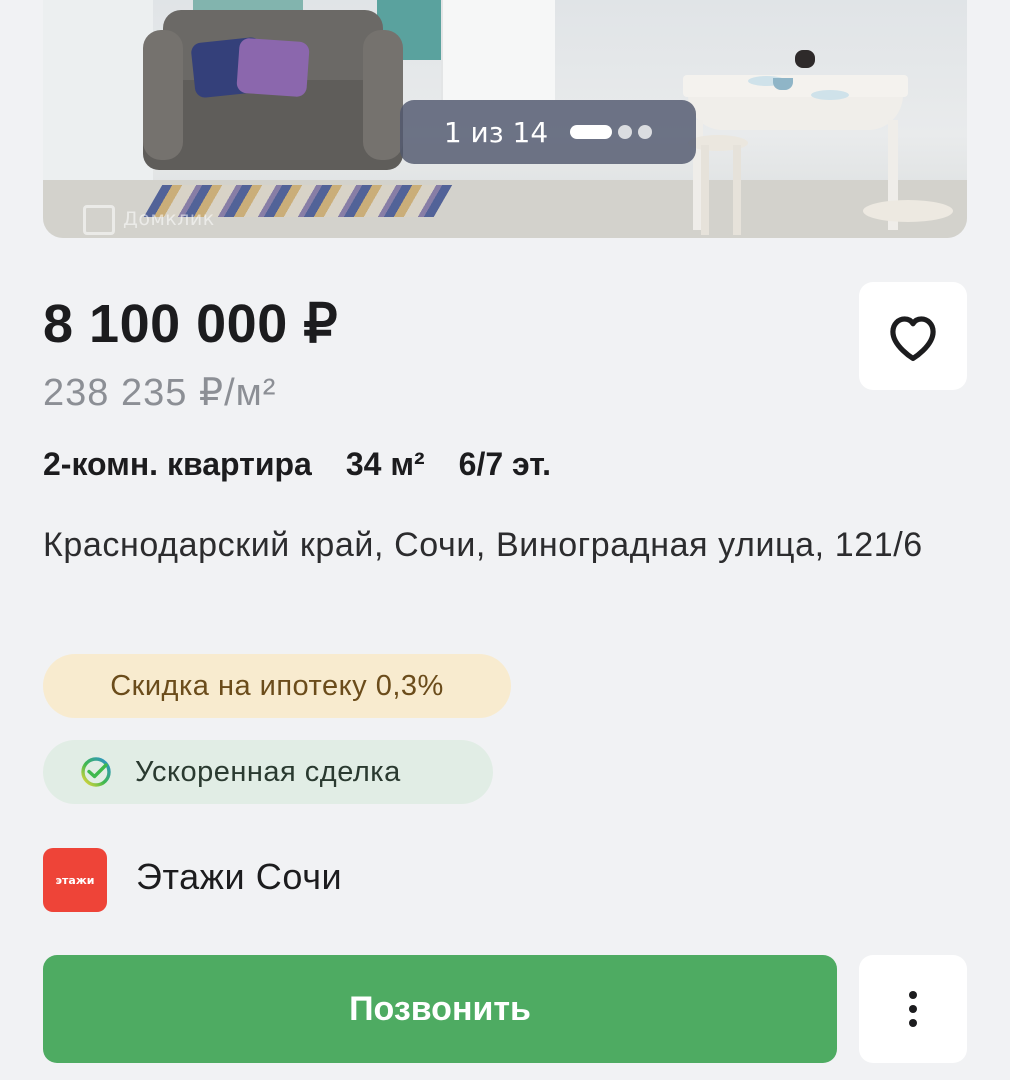  I want to click on area: 34 м², so click(385, 464).